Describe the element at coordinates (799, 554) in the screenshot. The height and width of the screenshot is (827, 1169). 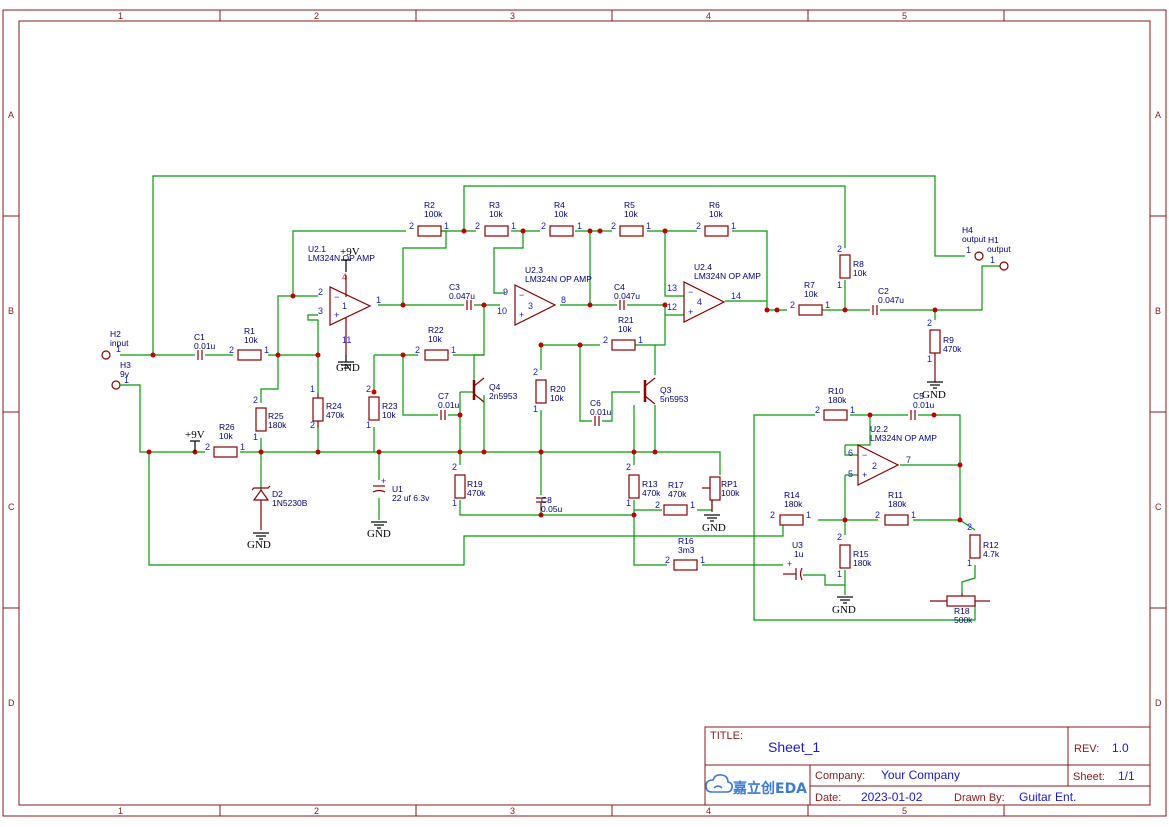
I see `svg-text: 1u` at that location.